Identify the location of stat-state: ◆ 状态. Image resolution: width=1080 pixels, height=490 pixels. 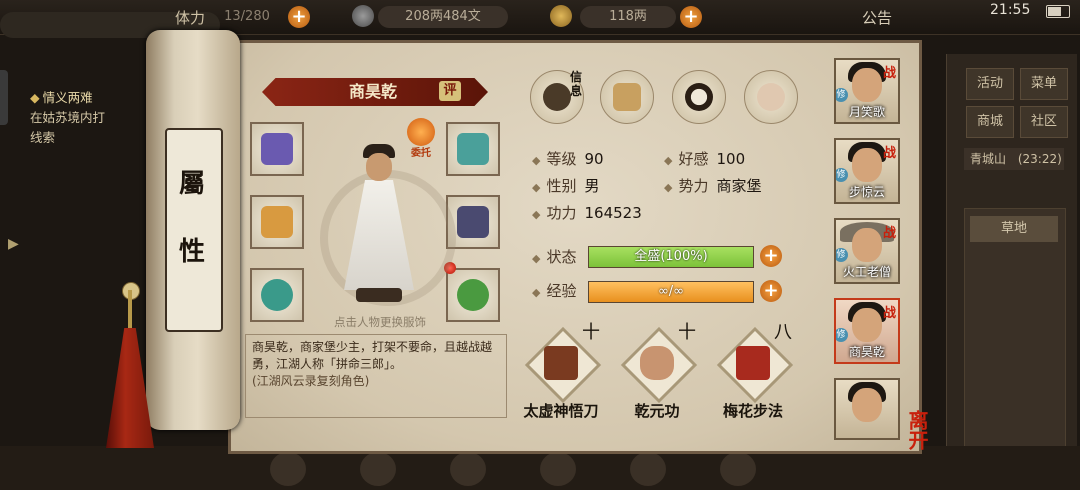
(558, 257).